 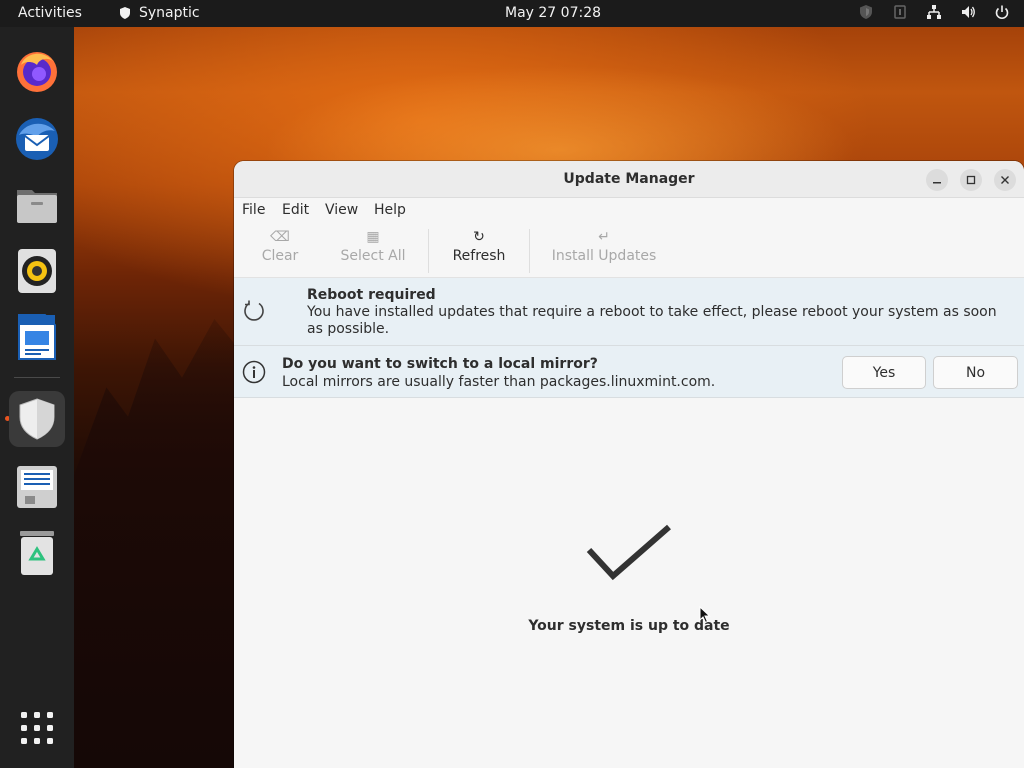 I want to click on install-icon: ↵, so click(x=604, y=237).